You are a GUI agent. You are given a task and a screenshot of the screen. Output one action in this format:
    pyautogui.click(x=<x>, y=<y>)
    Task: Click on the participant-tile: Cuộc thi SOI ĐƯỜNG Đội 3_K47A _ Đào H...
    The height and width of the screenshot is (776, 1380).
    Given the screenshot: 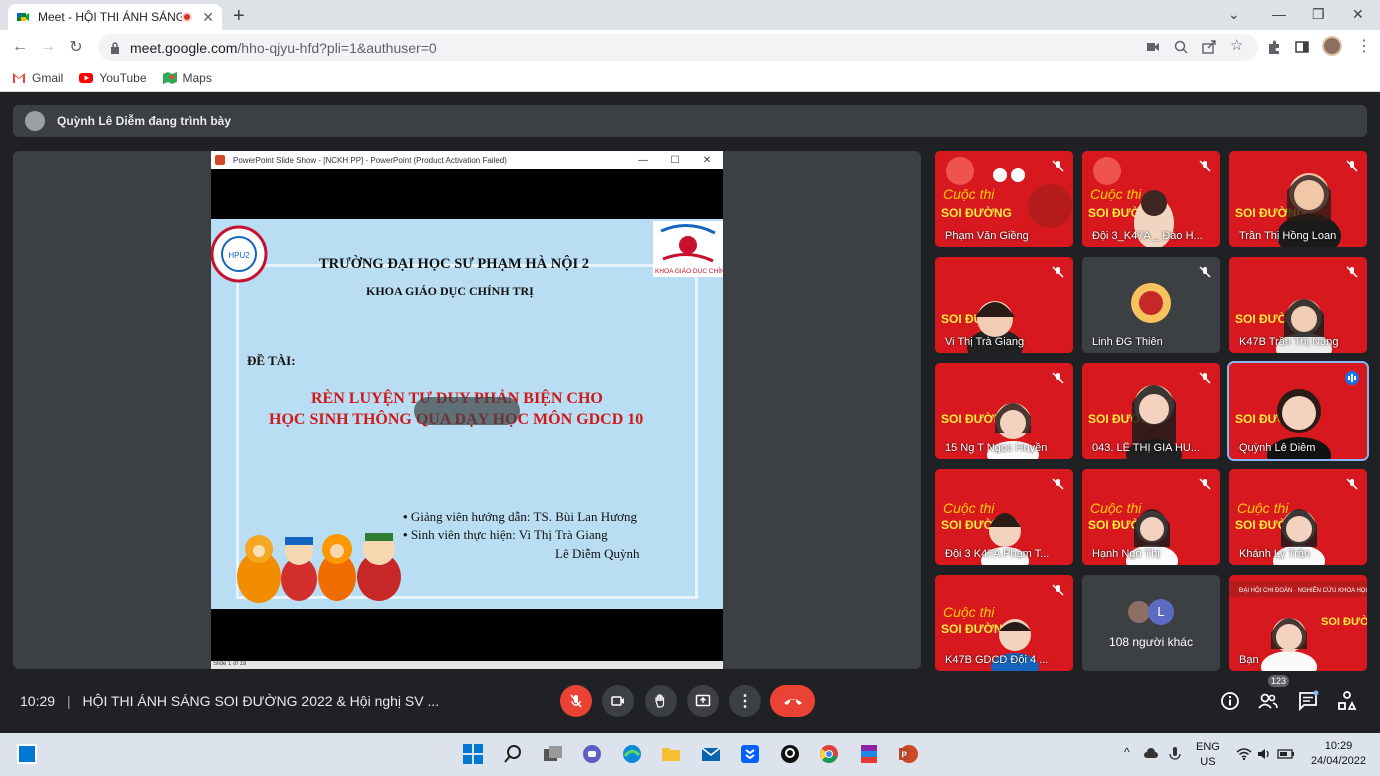 What is the action you would take?
    pyautogui.click(x=1151, y=199)
    